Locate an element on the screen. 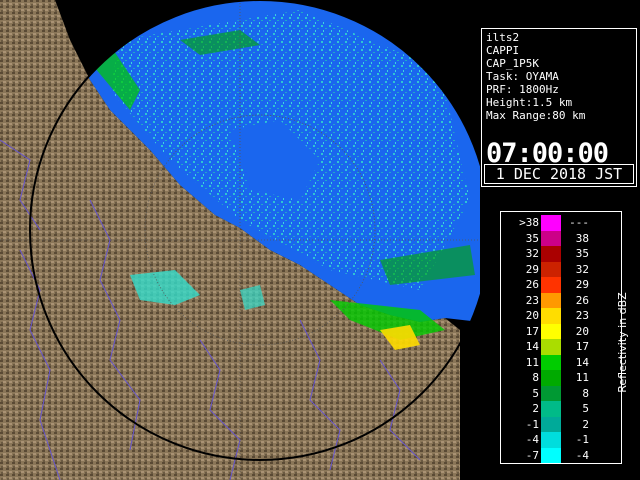  legend-row: >38 --- is located at coordinates (561, 223).